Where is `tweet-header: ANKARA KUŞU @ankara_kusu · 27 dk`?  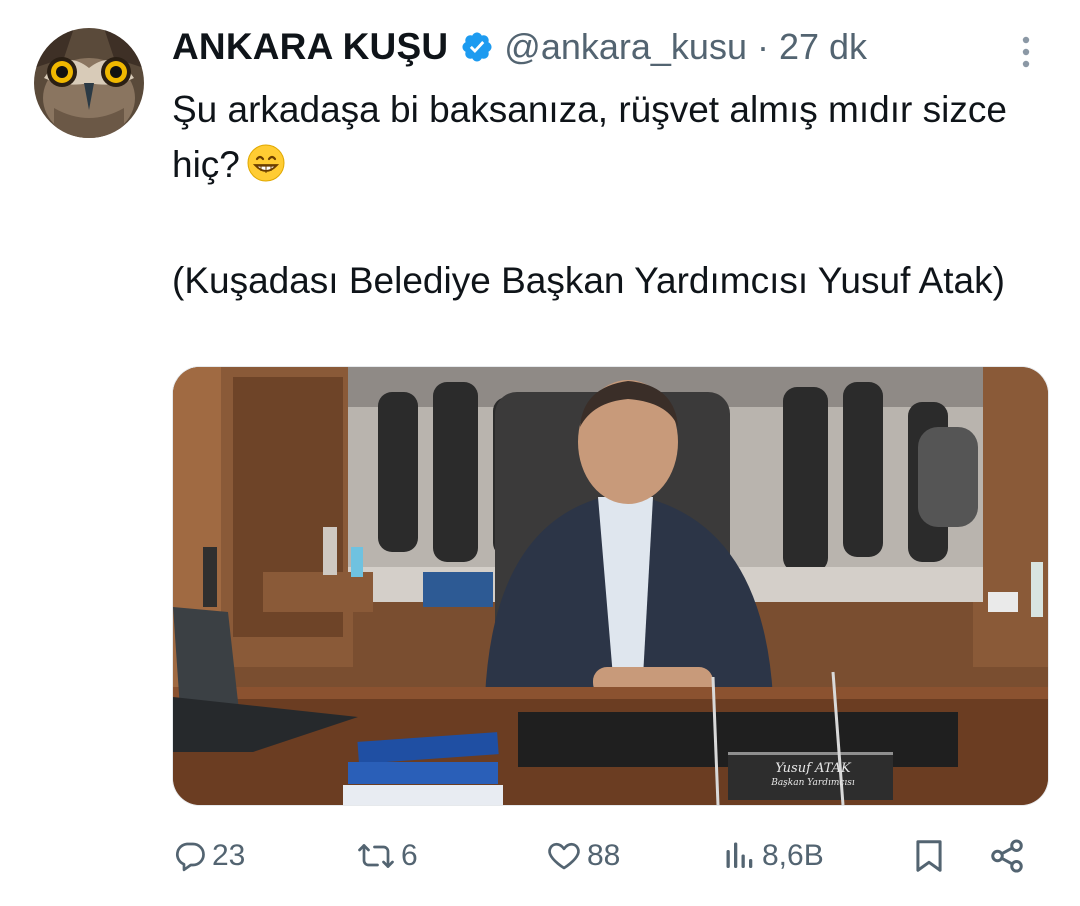
tweet-header: ANKARA KUŞU @ankara_kusu · 27 dk is located at coordinates (519, 47).